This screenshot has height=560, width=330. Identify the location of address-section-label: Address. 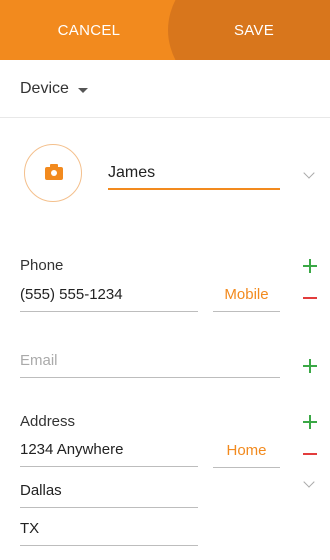
(48, 421).